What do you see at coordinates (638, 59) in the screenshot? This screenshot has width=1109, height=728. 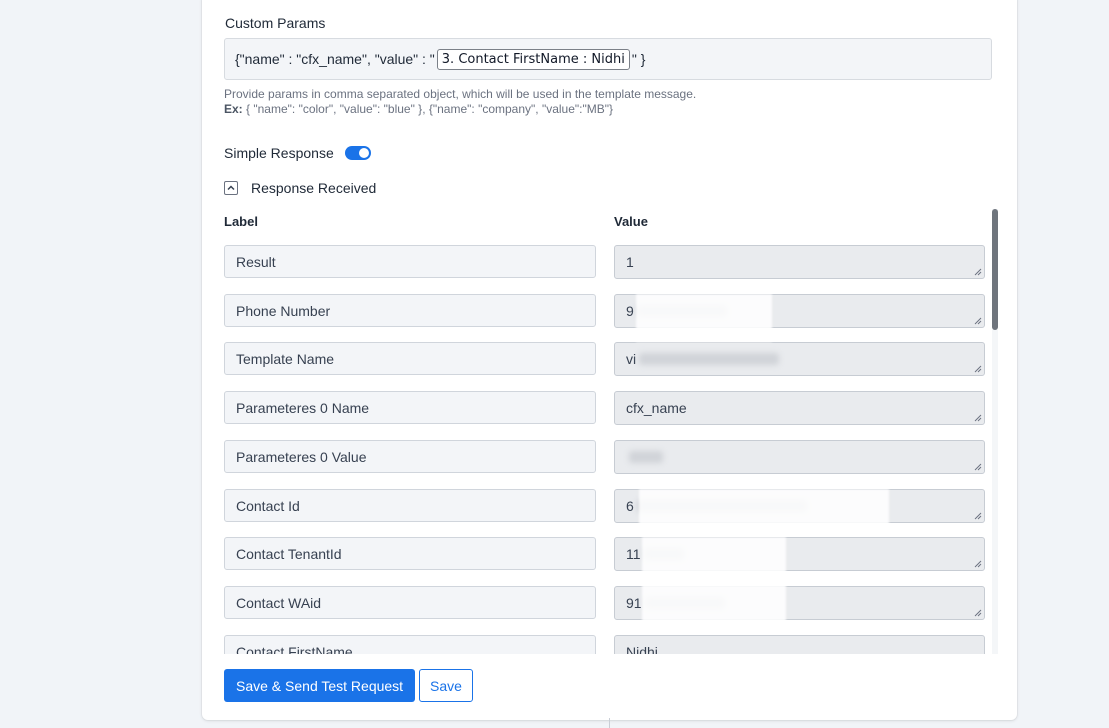 I see `params-suffix: " }` at bounding box center [638, 59].